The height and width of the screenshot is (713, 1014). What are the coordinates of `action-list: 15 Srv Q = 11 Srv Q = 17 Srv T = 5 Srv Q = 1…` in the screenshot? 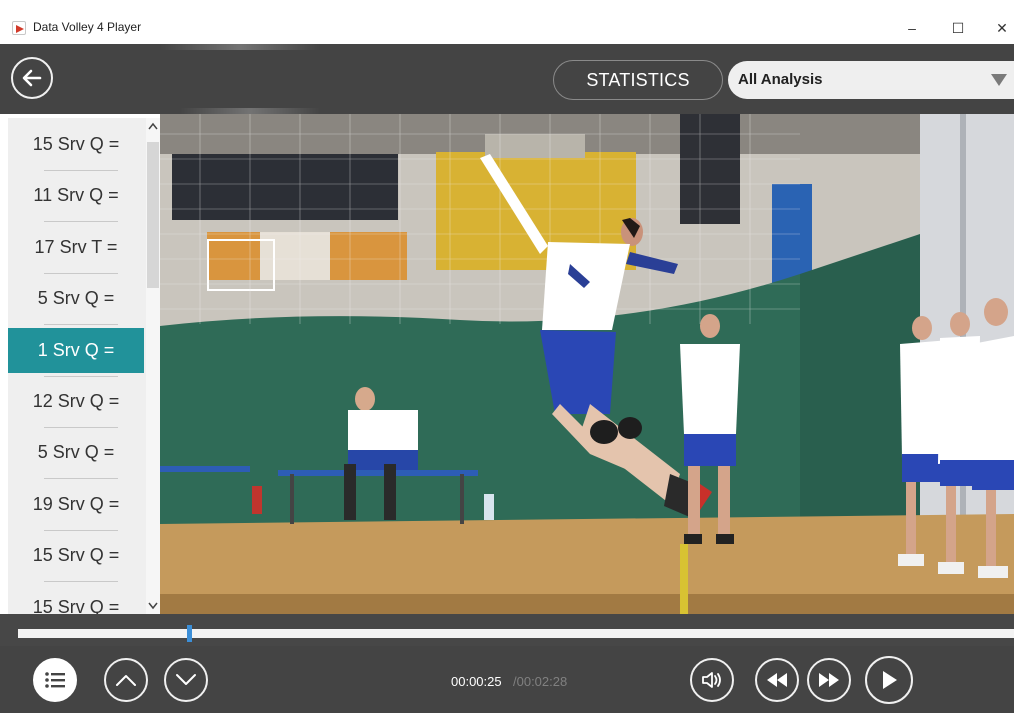 It's located at (84, 369).